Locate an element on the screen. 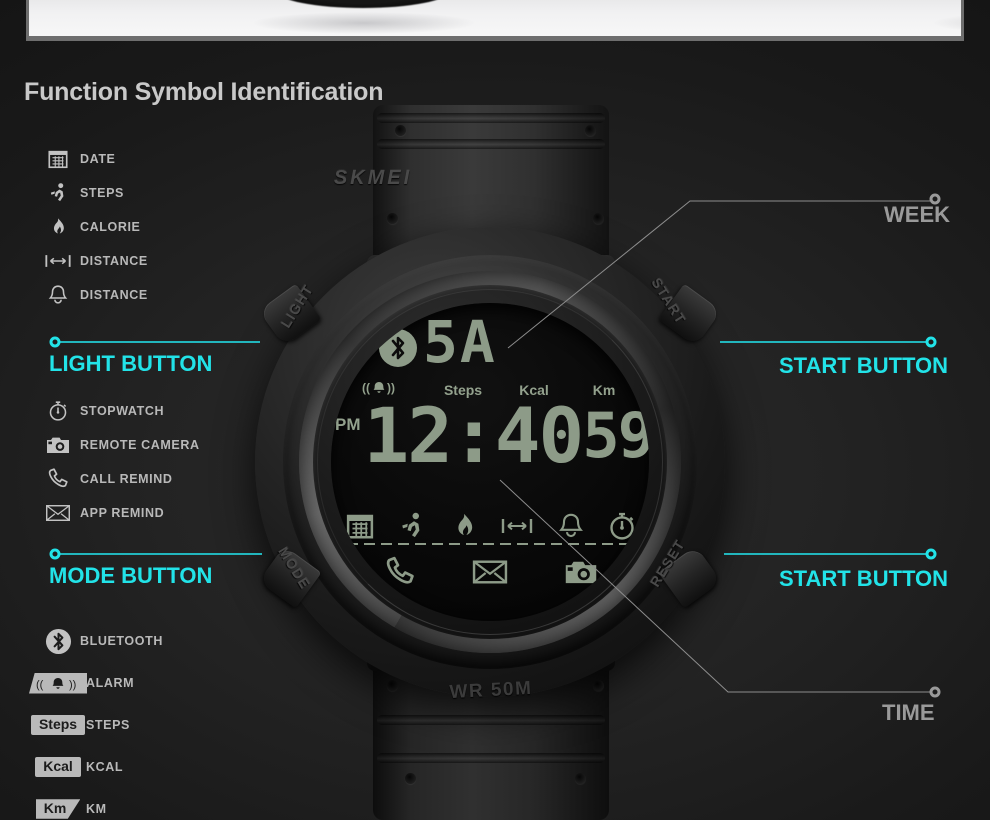  alarm-badge: (( )) is located at coordinates (58, 683).